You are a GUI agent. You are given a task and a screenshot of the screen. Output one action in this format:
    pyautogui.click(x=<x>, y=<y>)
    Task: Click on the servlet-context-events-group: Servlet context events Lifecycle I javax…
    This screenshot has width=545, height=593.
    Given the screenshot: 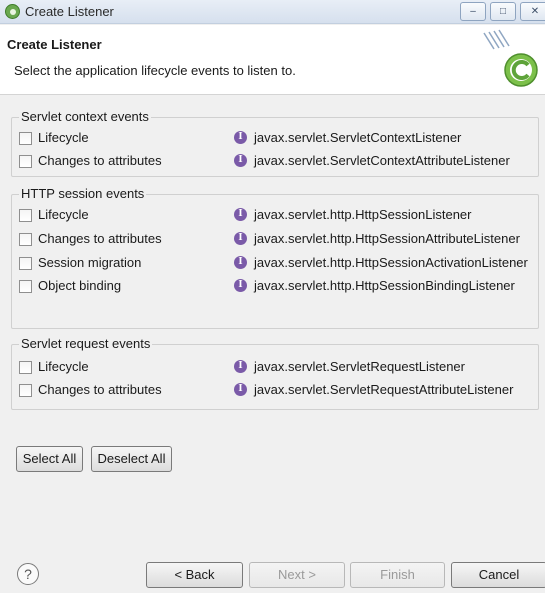 What is the action you would take?
    pyautogui.click(x=275, y=143)
    